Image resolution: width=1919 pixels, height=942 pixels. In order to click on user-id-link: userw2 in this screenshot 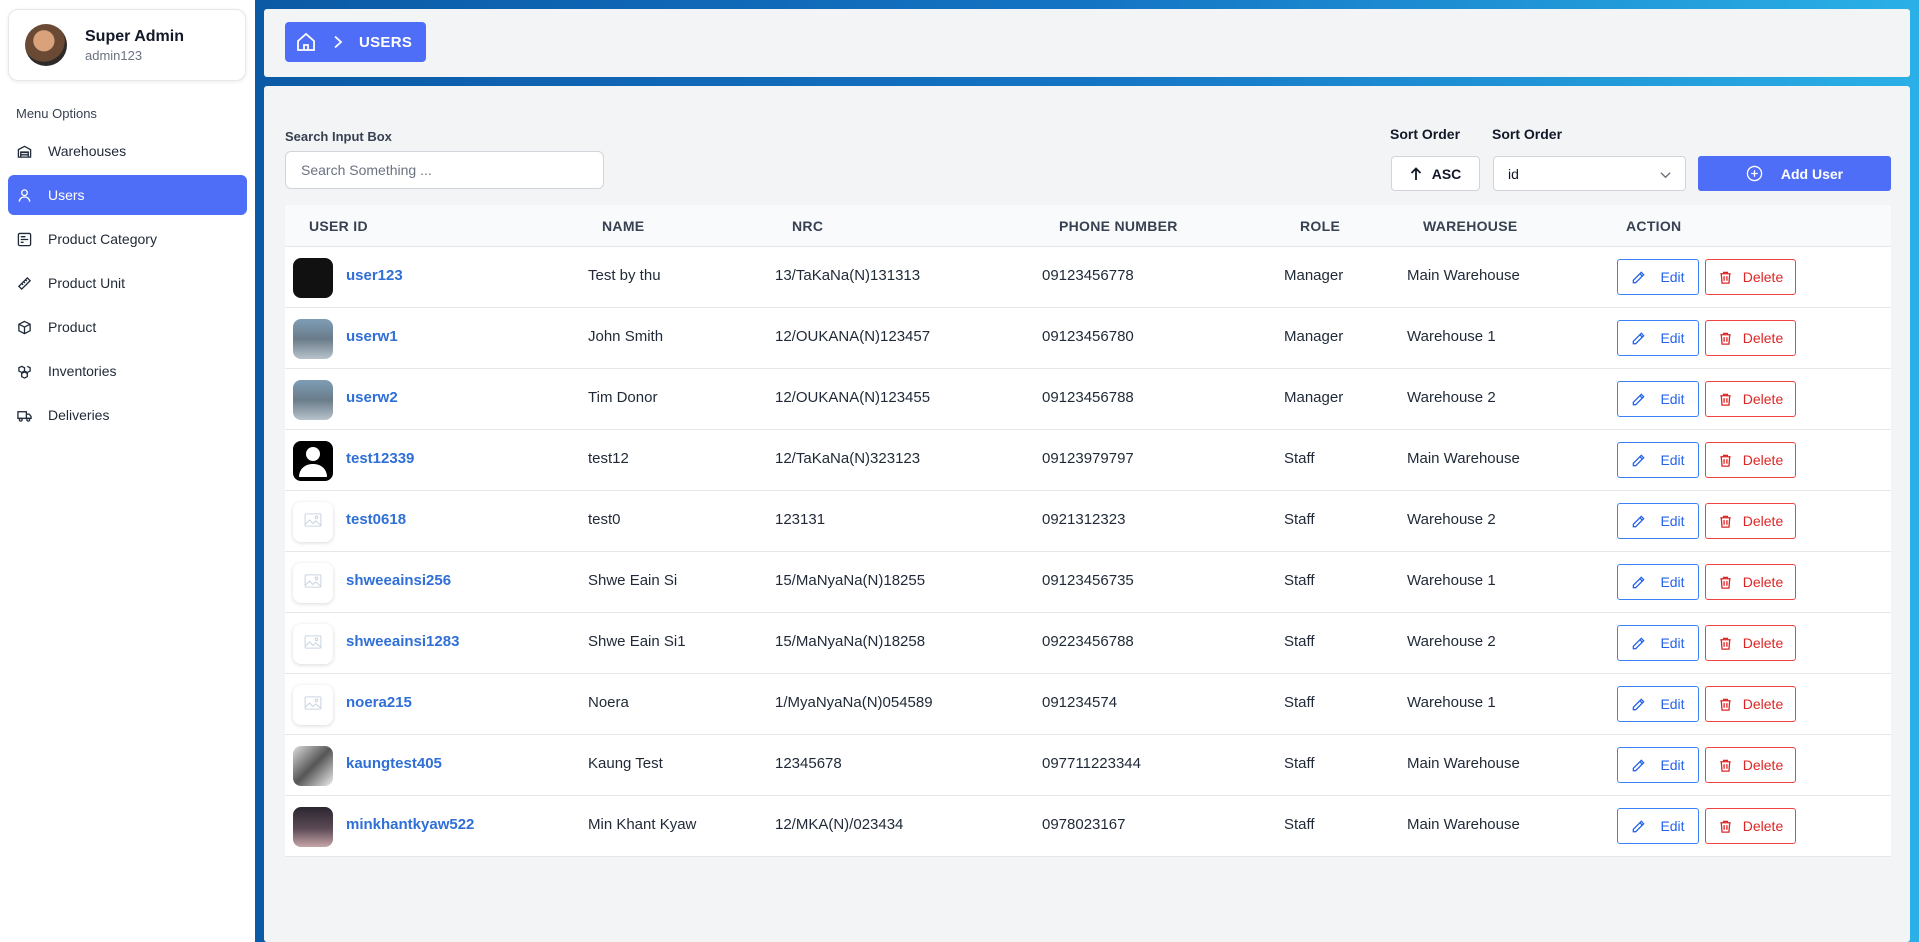, I will do `click(372, 397)`.